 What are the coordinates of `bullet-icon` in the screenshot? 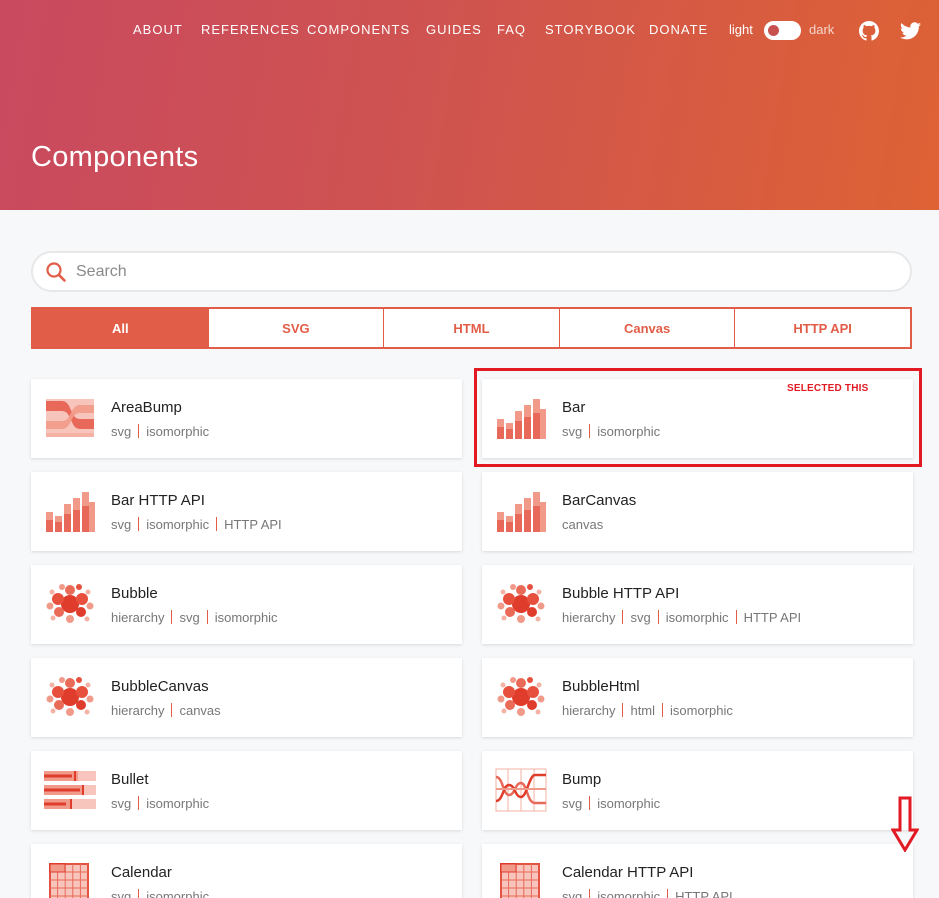 It's located at (70, 790).